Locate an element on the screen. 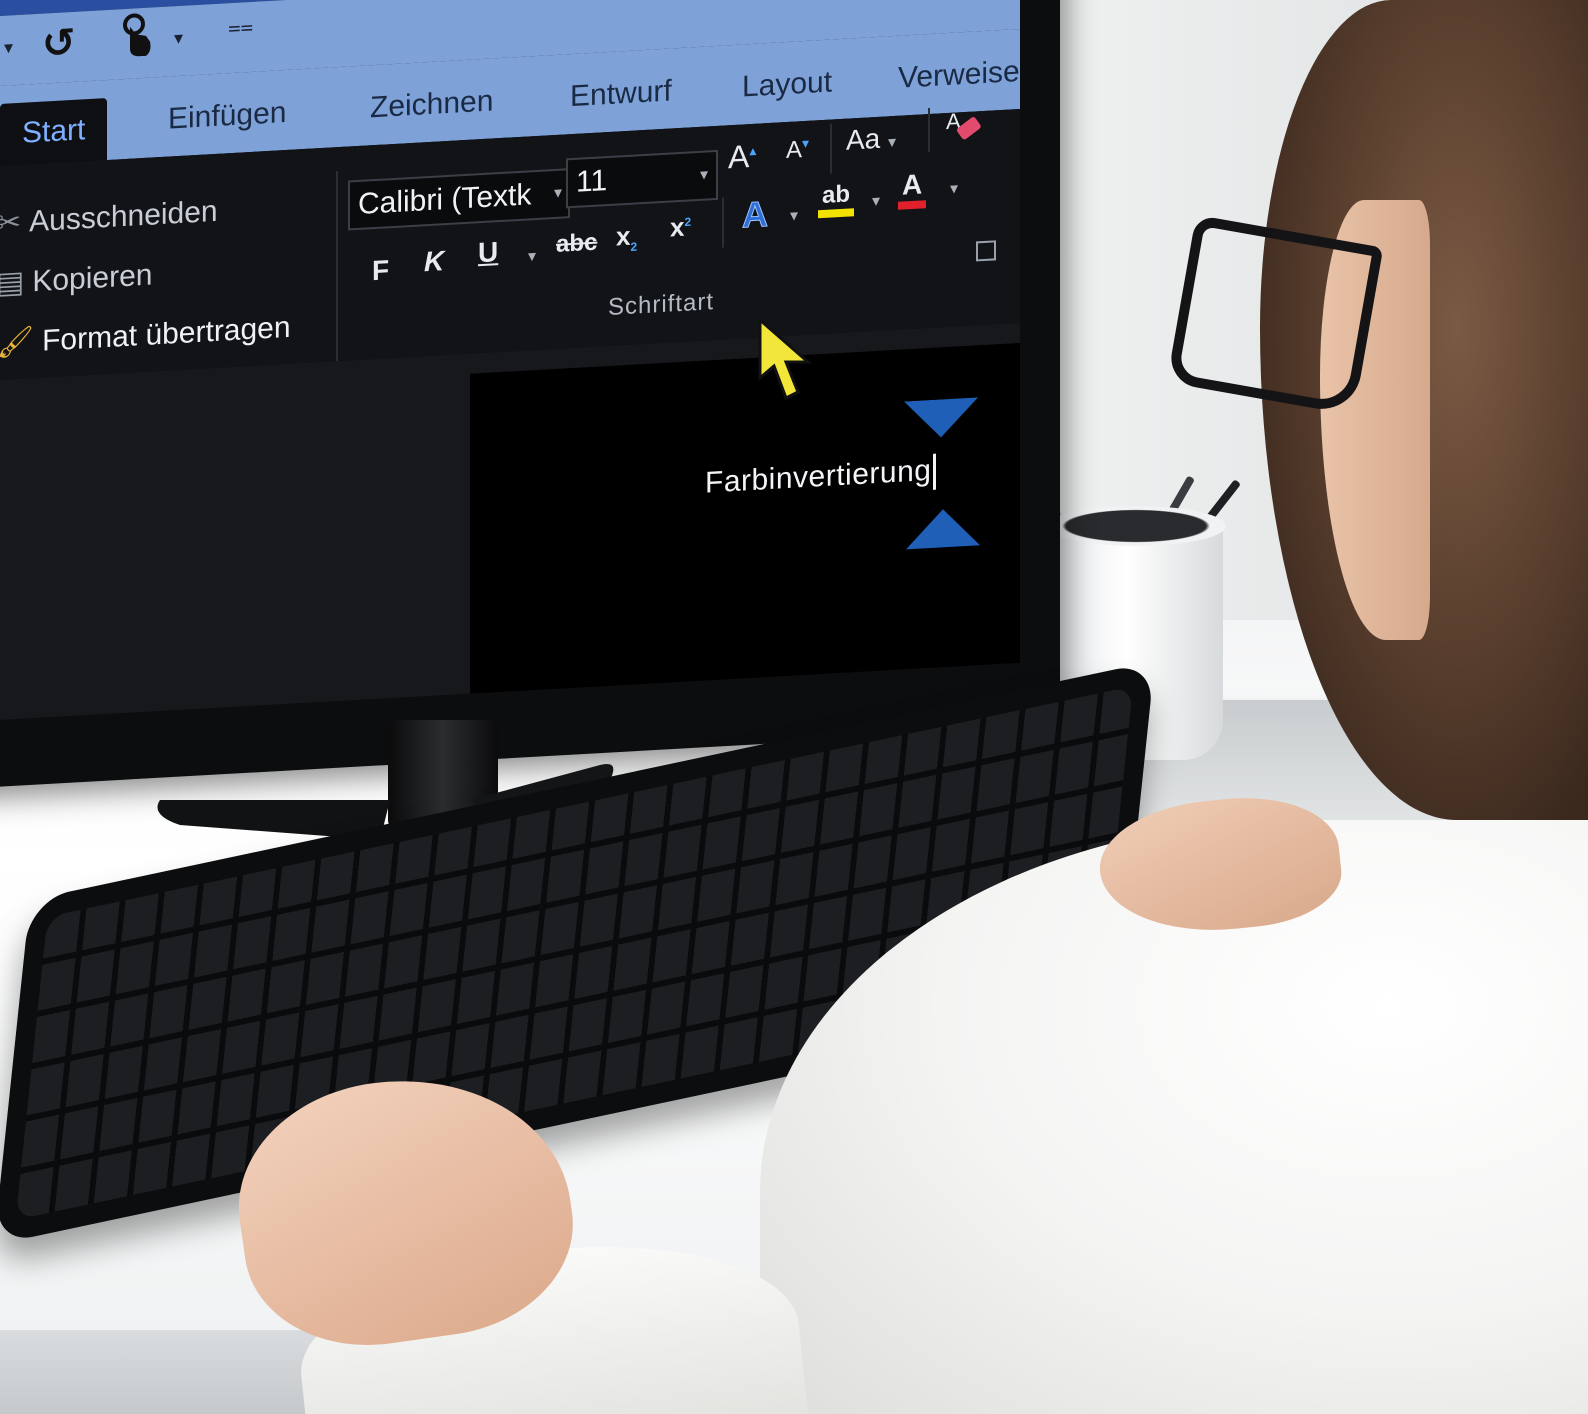 Image resolution: width=1588 pixels, height=1414 pixels. superscript-2-glyph: 2 is located at coordinates (688, 222).